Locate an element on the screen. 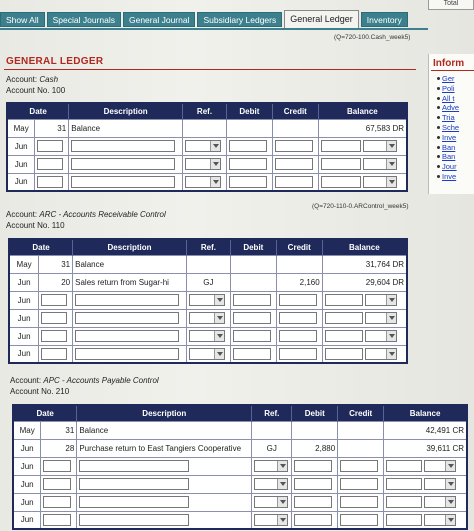  tab-show-all: Show All is located at coordinates (22, 19).